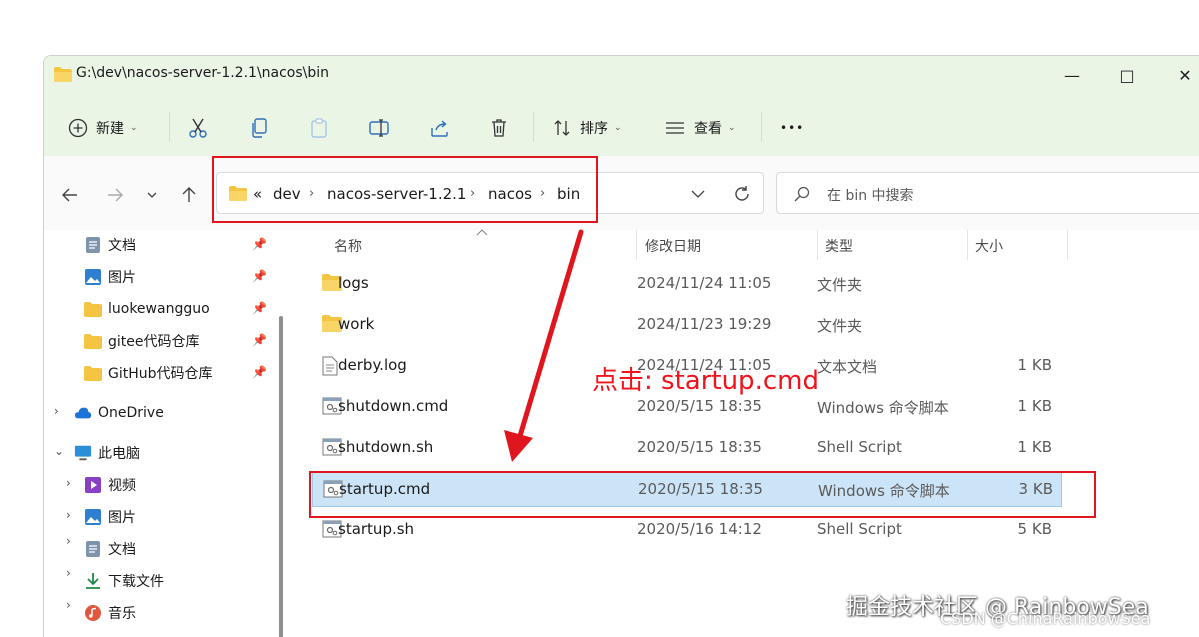 The width and height of the screenshot is (1199, 637). I want to click on sort-button: 排序 ⌄, so click(587, 128).